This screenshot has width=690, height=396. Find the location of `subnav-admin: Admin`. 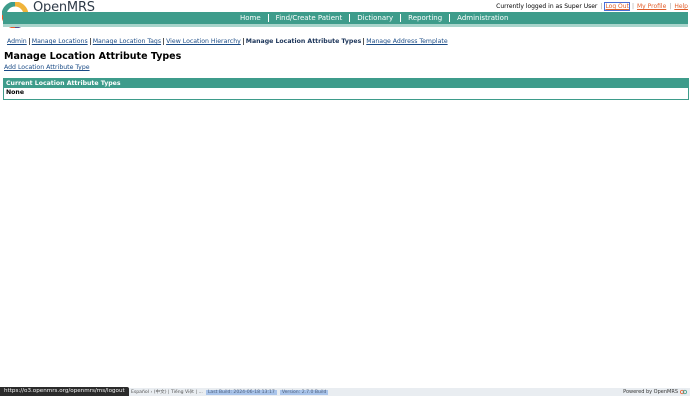

subnav-admin: Admin is located at coordinates (17, 41).